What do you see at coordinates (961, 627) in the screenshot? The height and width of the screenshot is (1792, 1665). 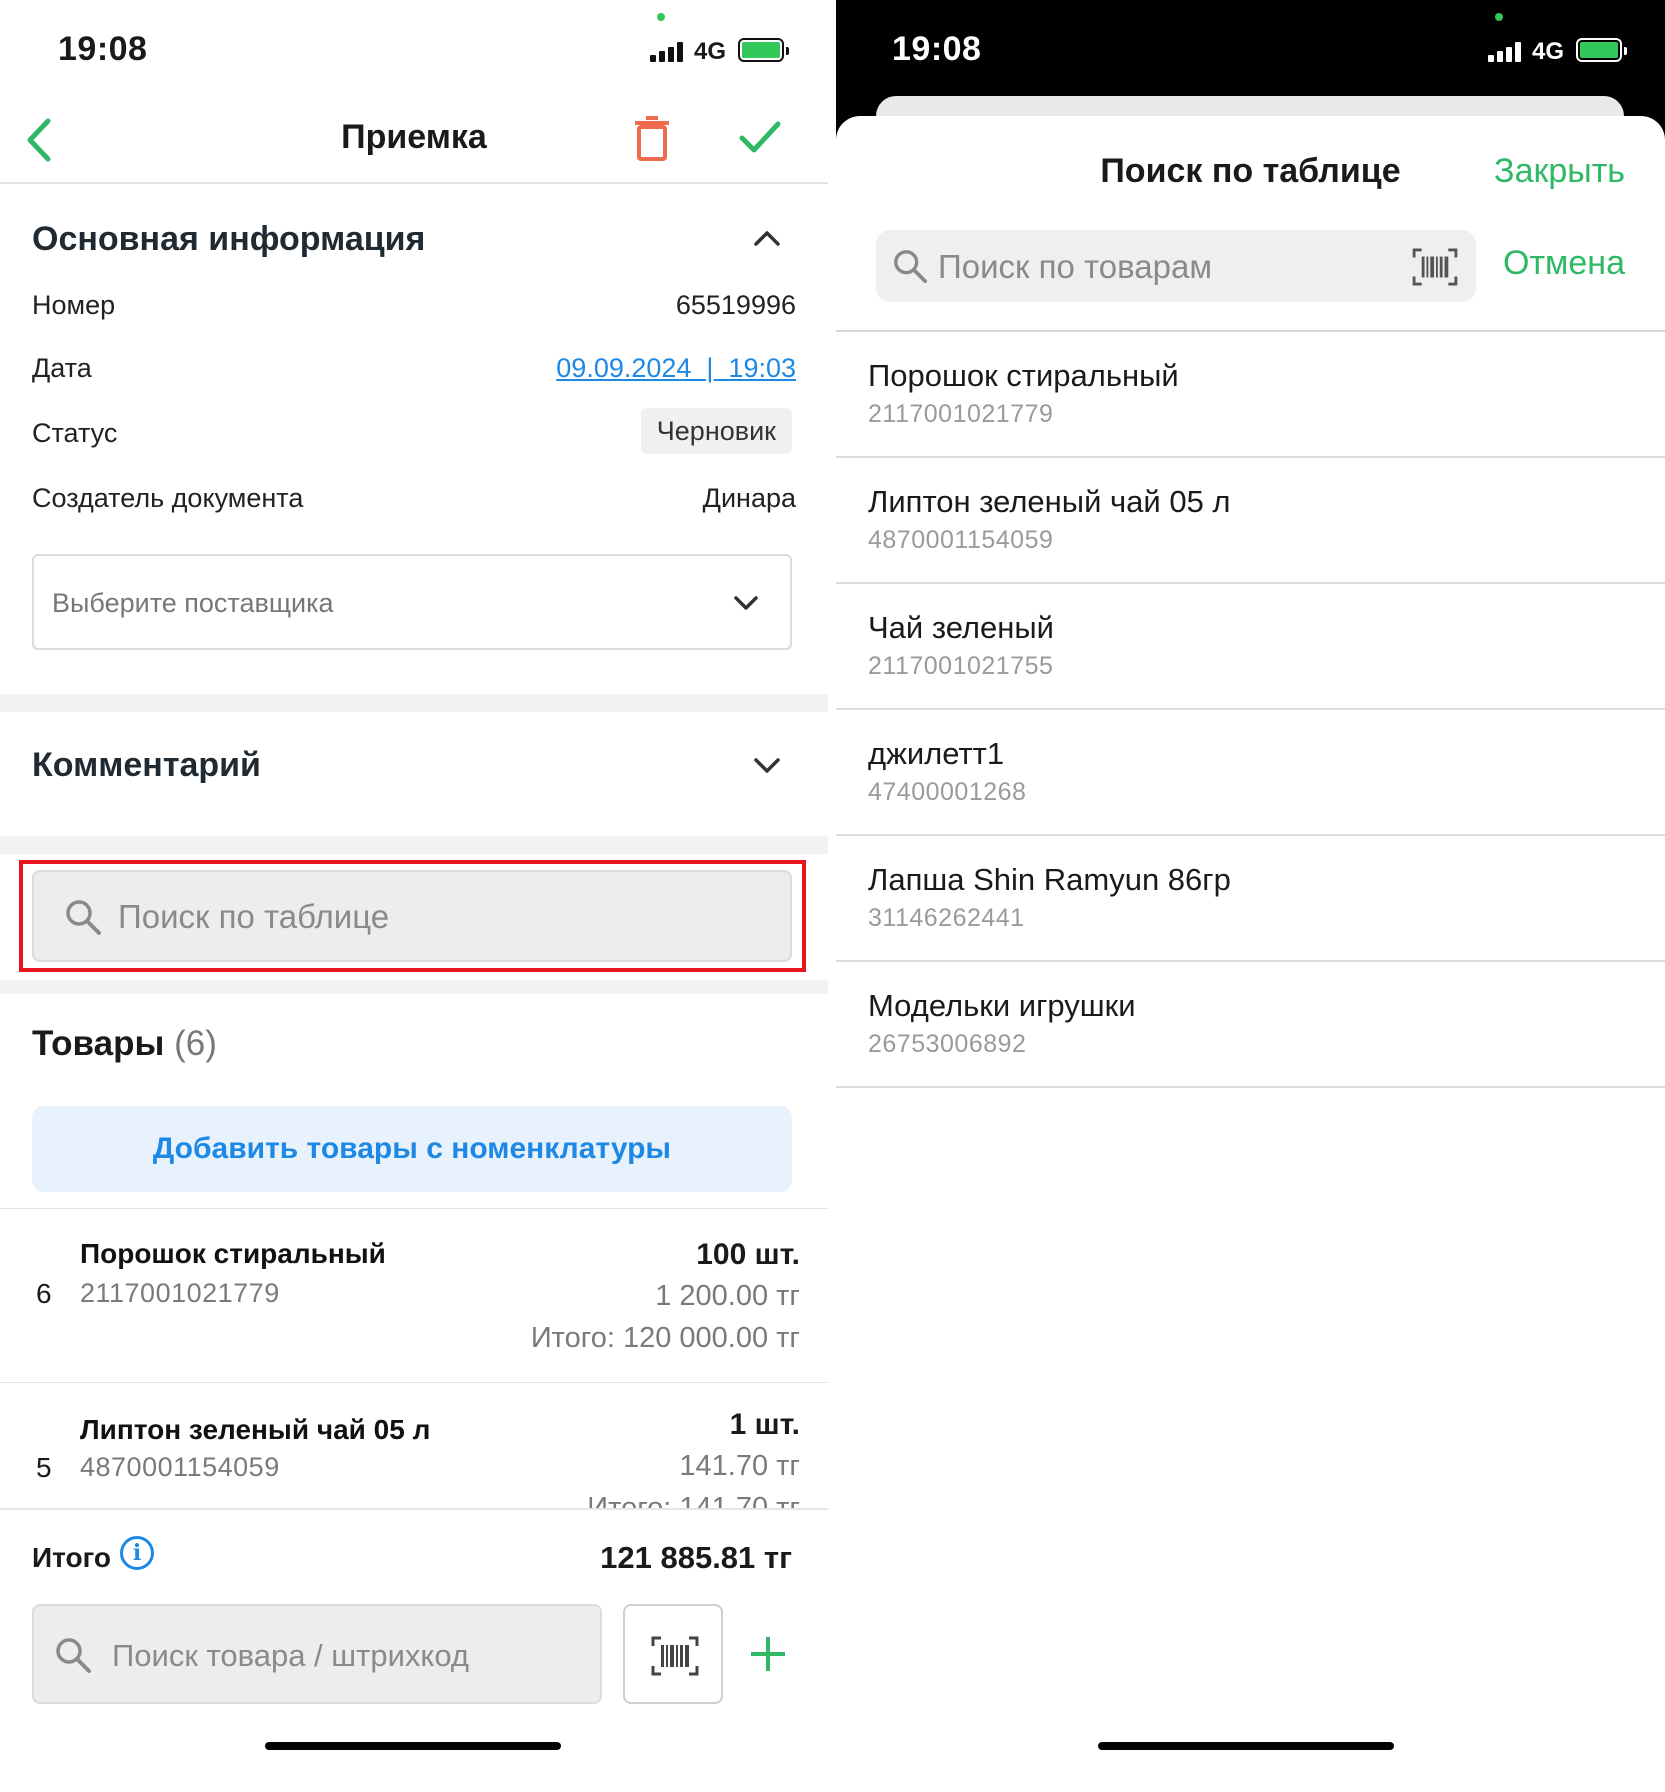 I see `result-name: Чай зеленый` at bounding box center [961, 627].